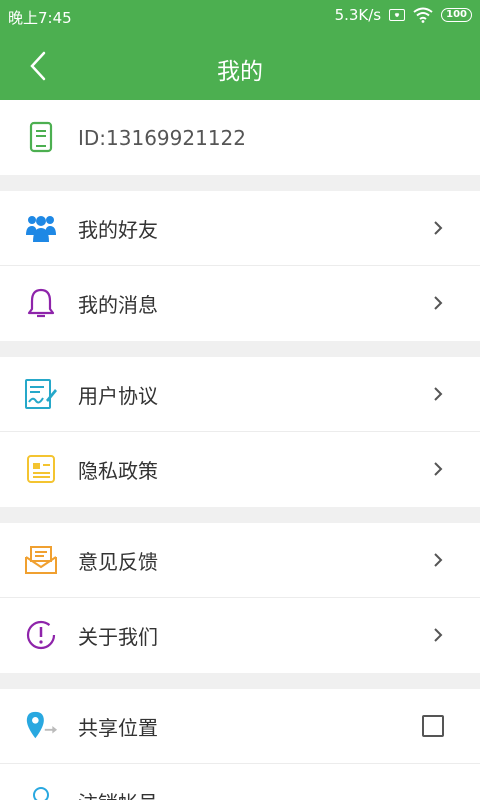 This screenshot has height=800, width=480. What do you see at coordinates (118, 229) in the screenshot?
I see `menu-label-friends: 我的好友` at bounding box center [118, 229].